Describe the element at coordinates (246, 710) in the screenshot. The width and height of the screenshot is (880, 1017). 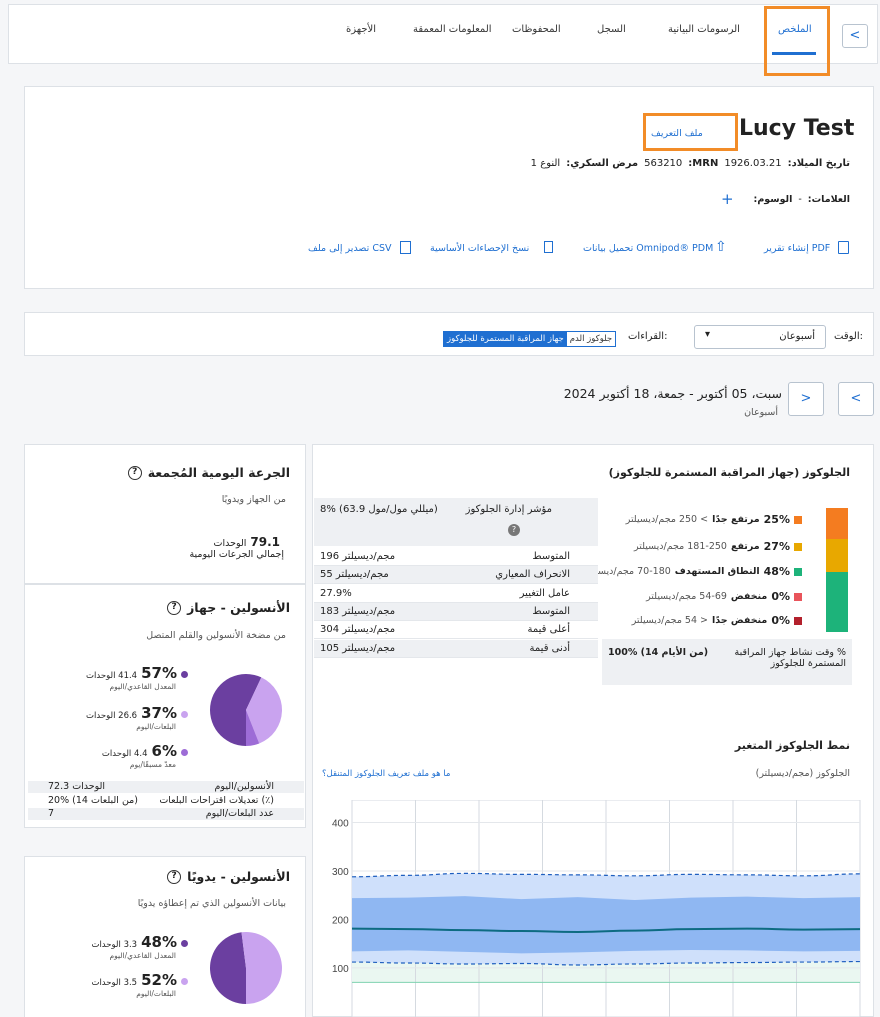
I see `pump-pie-chart` at that location.